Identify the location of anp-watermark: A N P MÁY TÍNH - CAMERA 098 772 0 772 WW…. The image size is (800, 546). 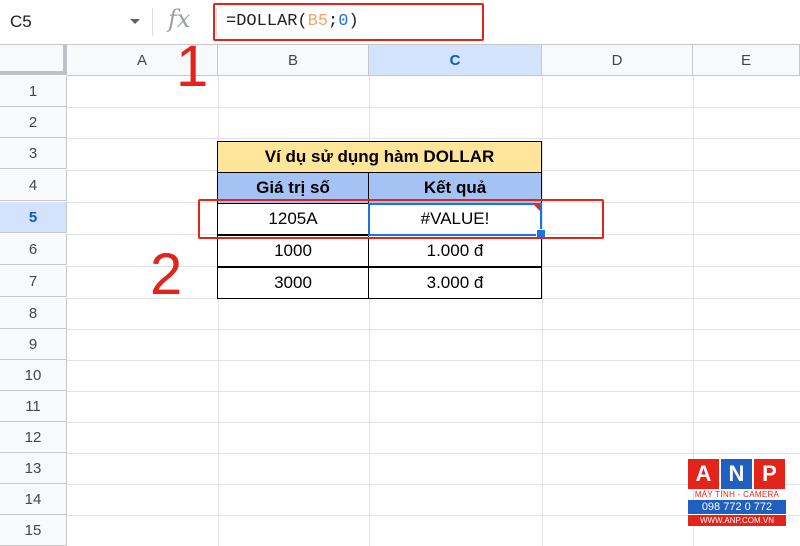
(737, 492).